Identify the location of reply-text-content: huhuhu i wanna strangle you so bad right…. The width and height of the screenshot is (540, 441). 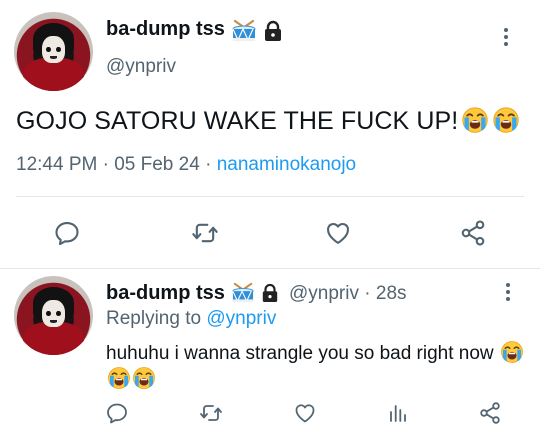
(300, 353).